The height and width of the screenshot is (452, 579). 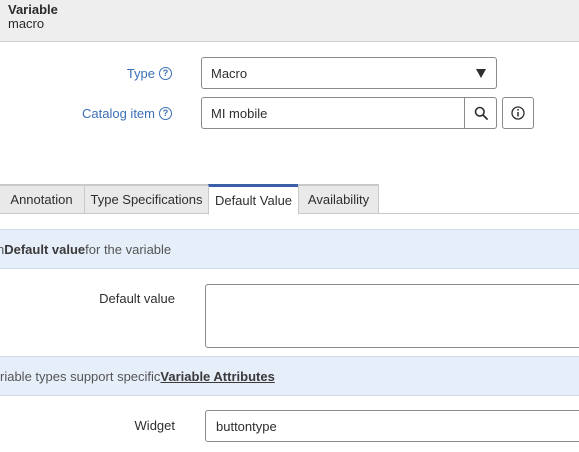 I want to click on banner-tail-text: for the variable, so click(x=128, y=249).